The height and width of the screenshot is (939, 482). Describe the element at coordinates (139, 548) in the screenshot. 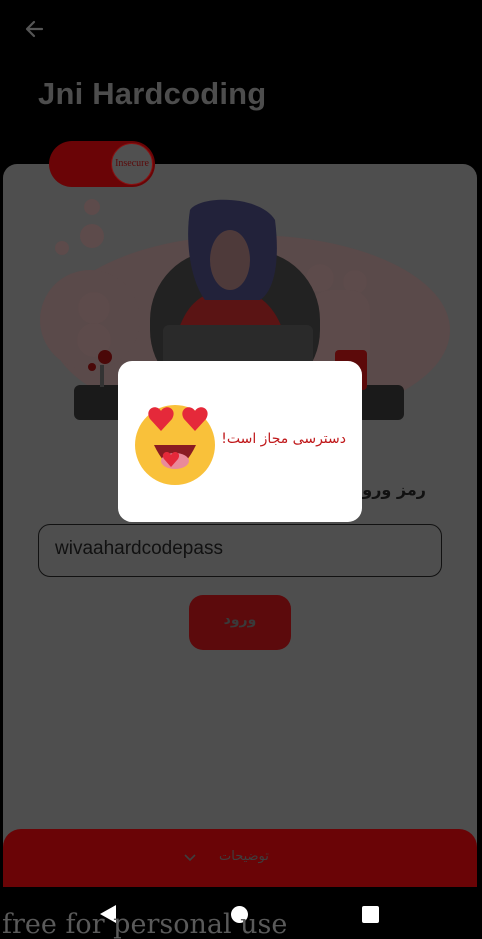

I see `password-value: wivaahardcodepass` at that location.